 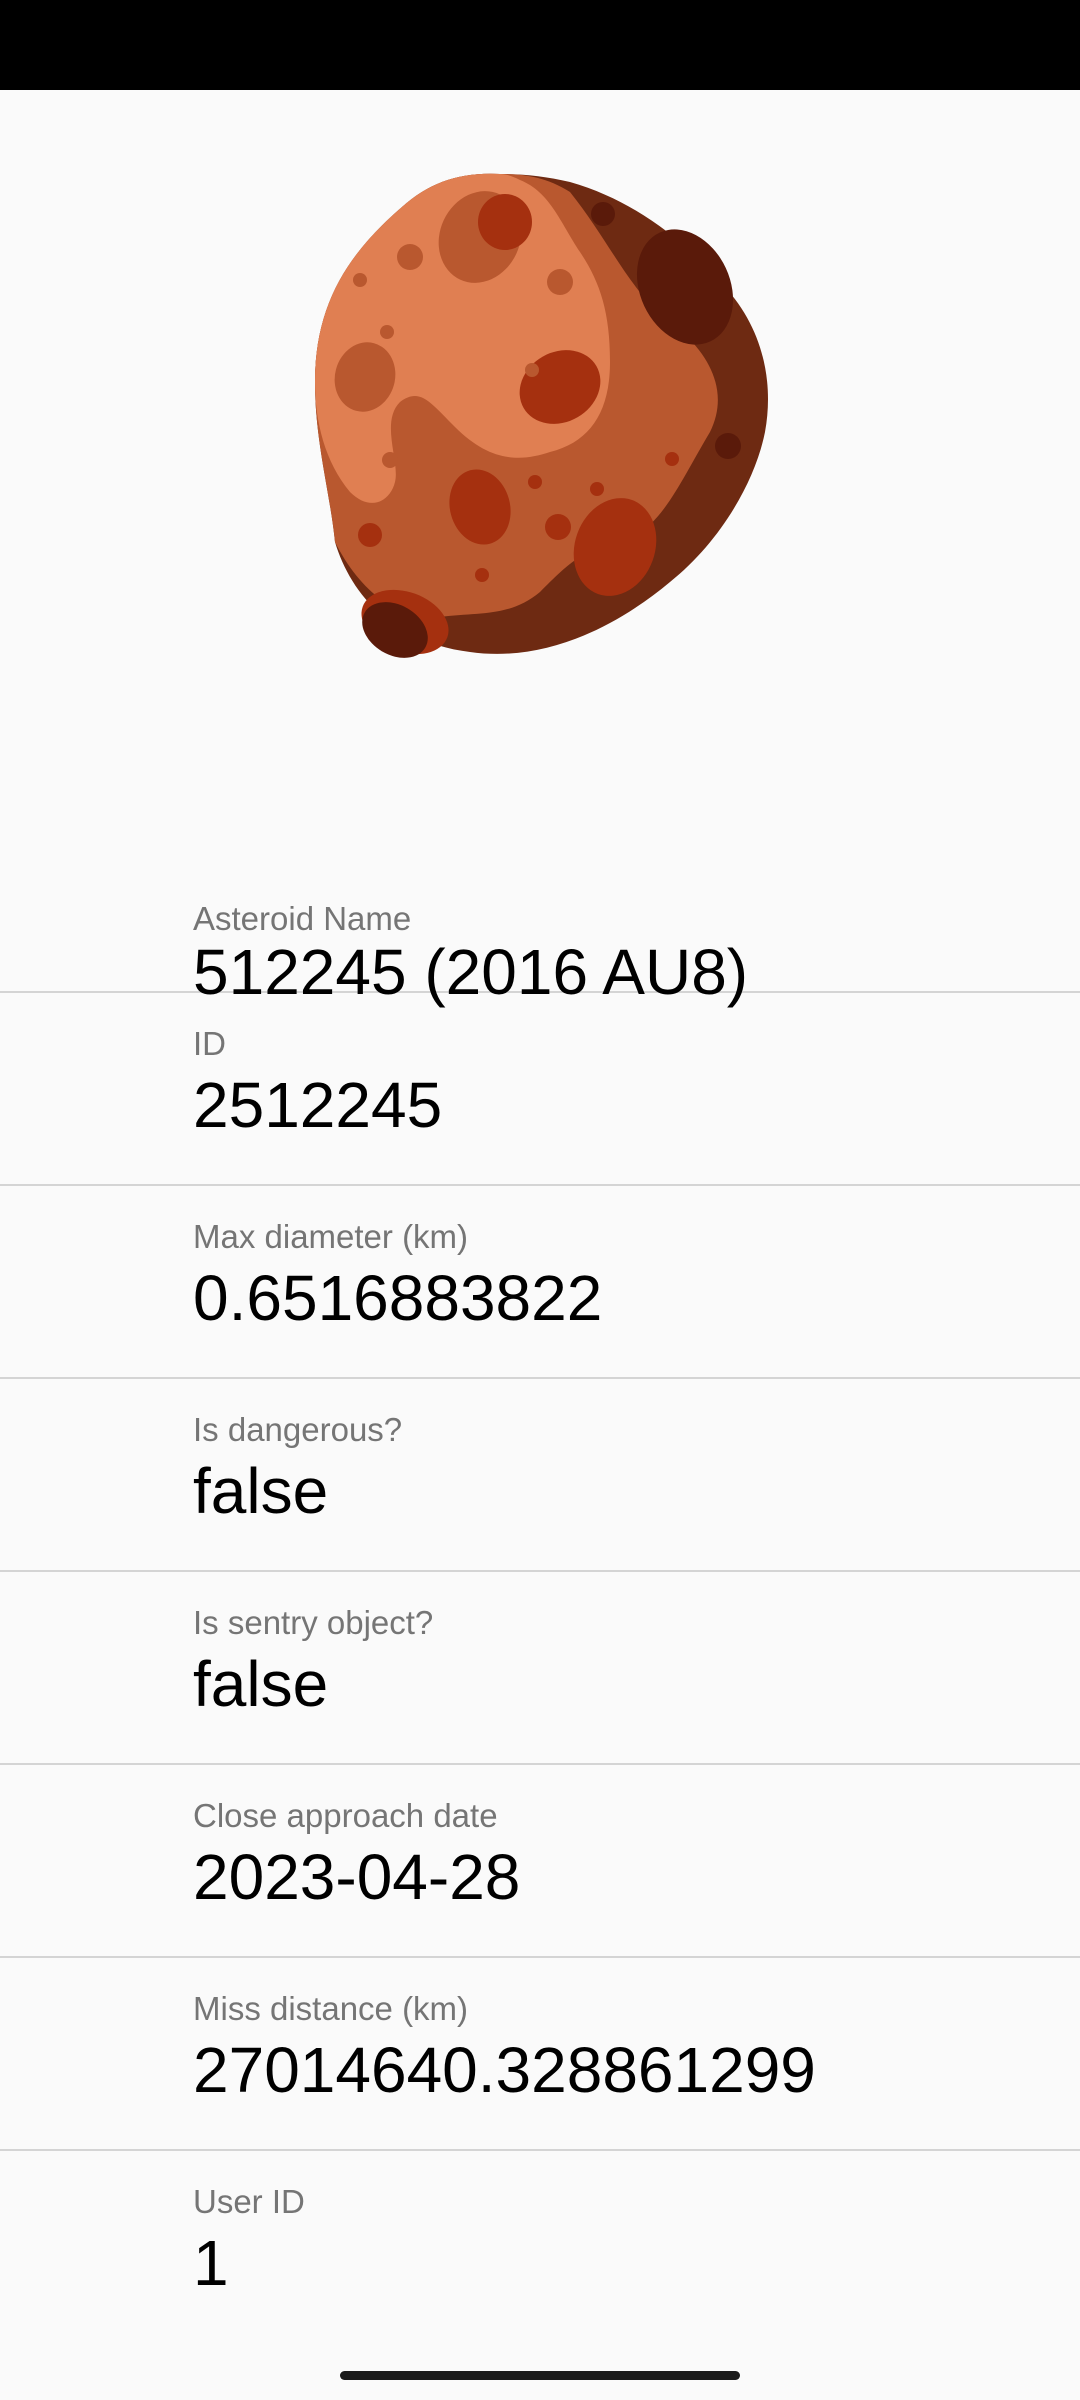 What do you see at coordinates (540, 1475) in the screenshot?
I see `field-row-is-dangerous: Is dangerous? false` at bounding box center [540, 1475].